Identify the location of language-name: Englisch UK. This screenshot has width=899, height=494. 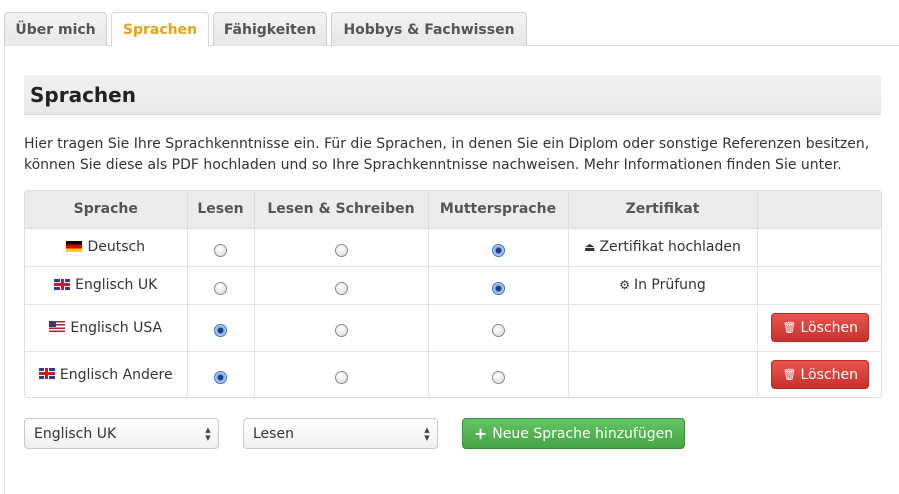
(116, 285).